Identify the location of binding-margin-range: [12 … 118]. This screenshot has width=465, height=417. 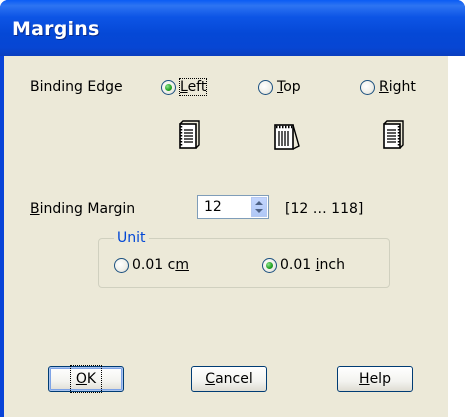
(324, 209).